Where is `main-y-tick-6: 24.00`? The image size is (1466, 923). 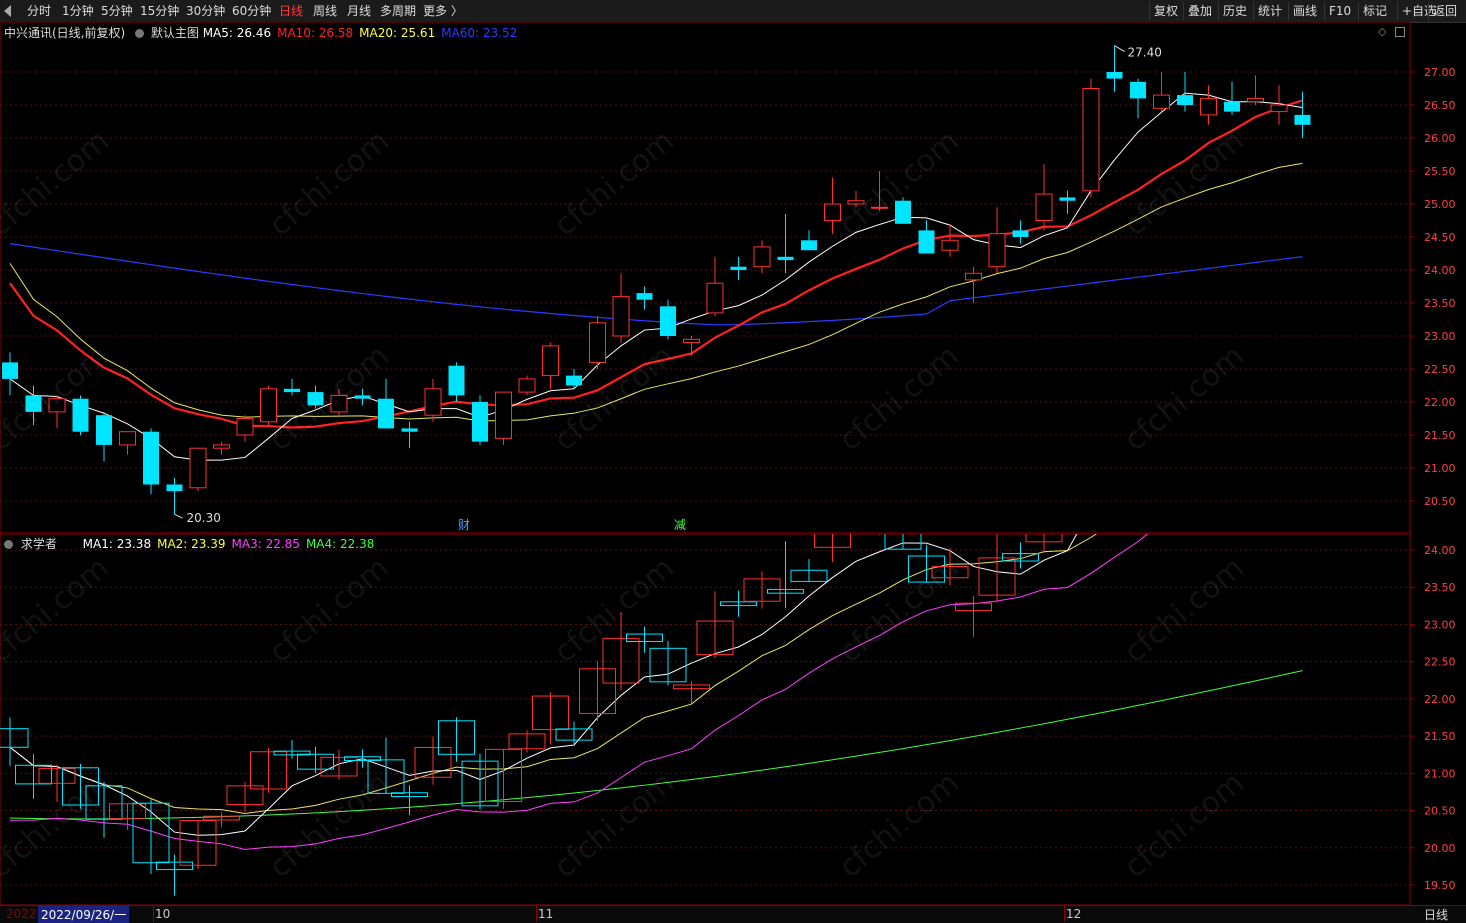
main-y-tick-6: 24.00 is located at coordinates (1440, 270).